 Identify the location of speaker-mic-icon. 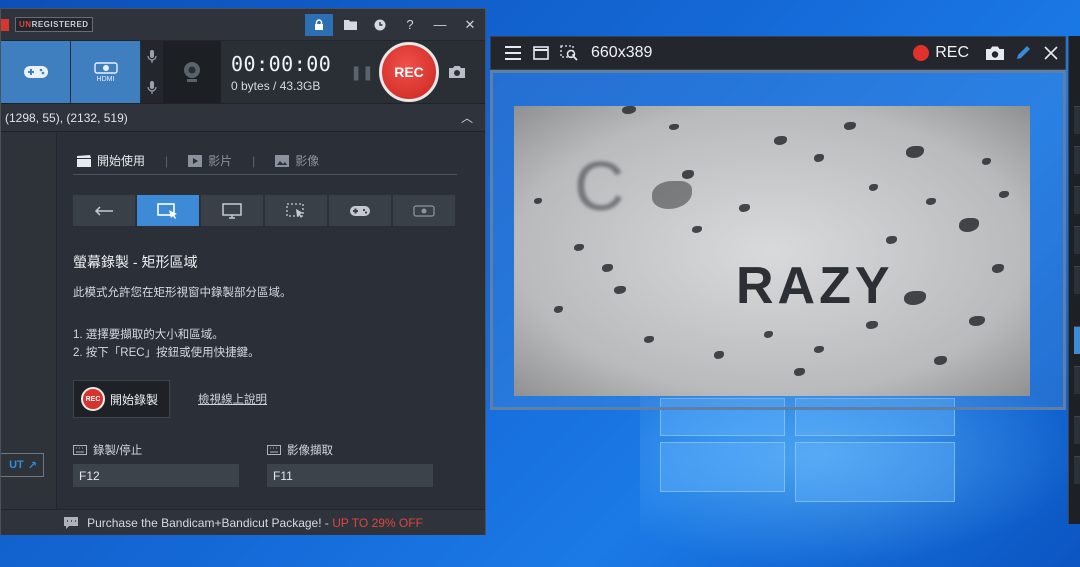
(152, 87).